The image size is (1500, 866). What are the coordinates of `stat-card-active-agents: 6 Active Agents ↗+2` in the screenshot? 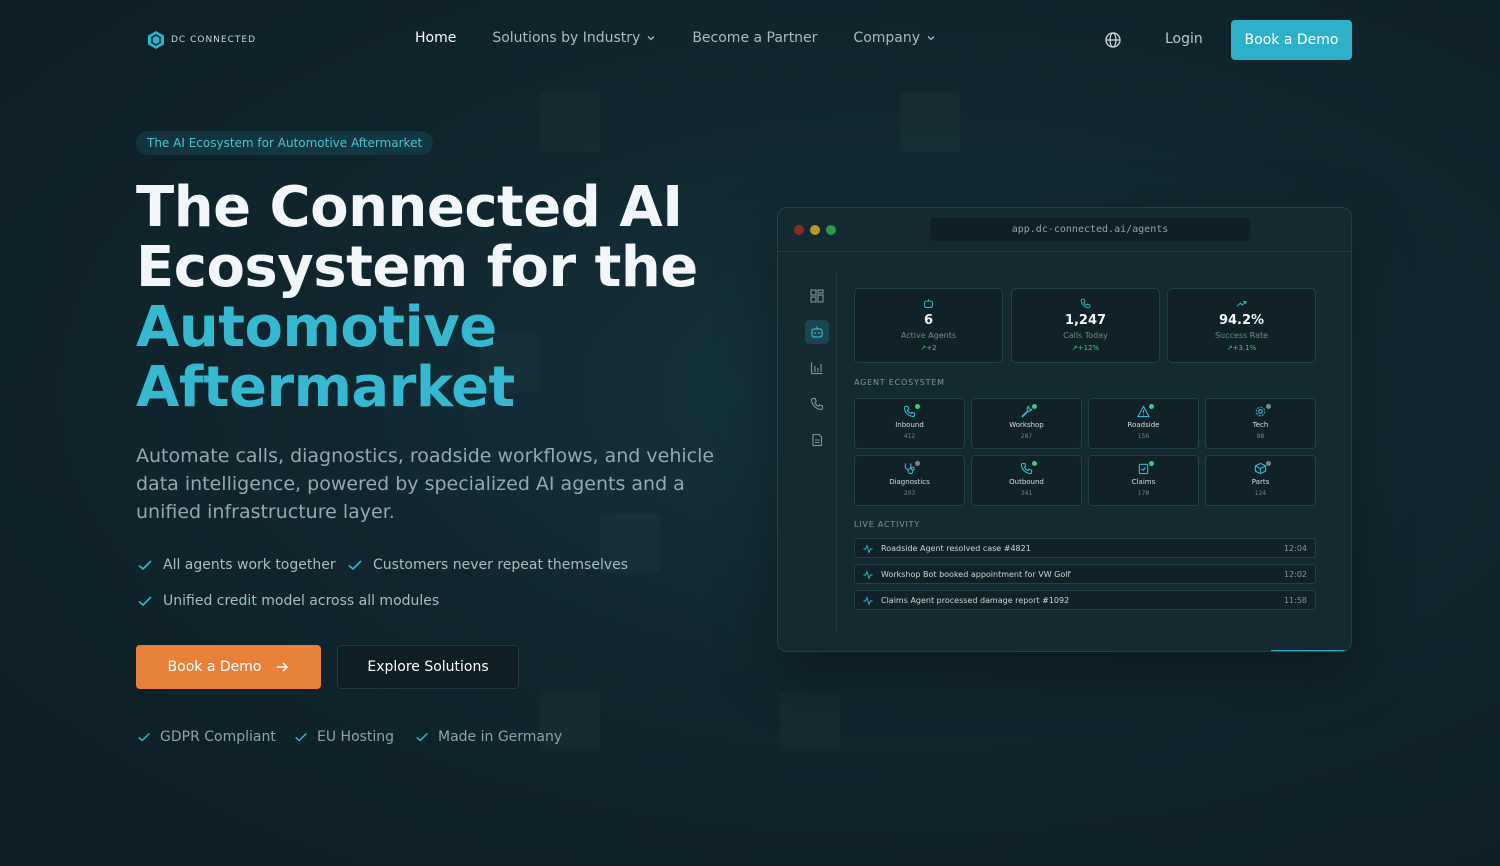 It's located at (928, 325).